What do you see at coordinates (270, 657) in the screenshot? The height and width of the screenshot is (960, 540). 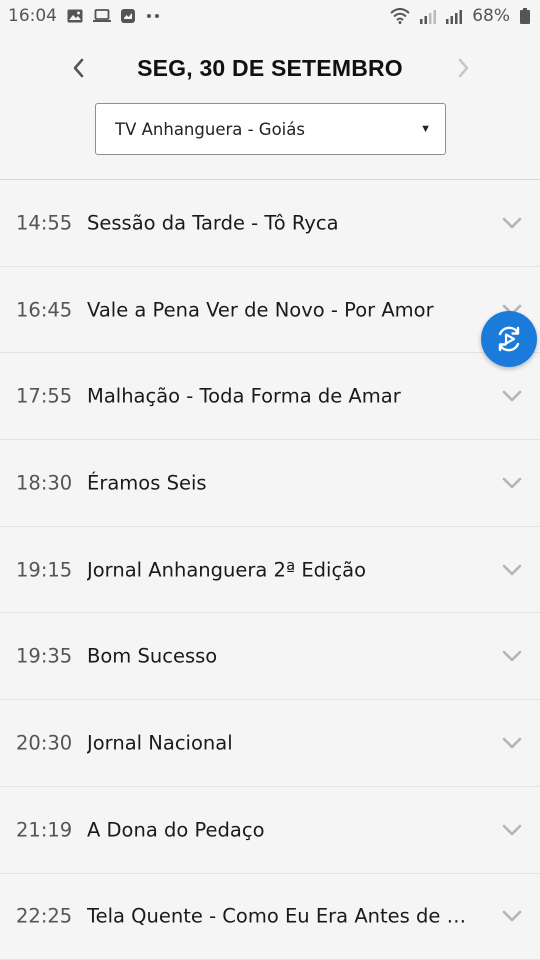 I see `program-row: 19:35 Bom Sucesso` at bounding box center [270, 657].